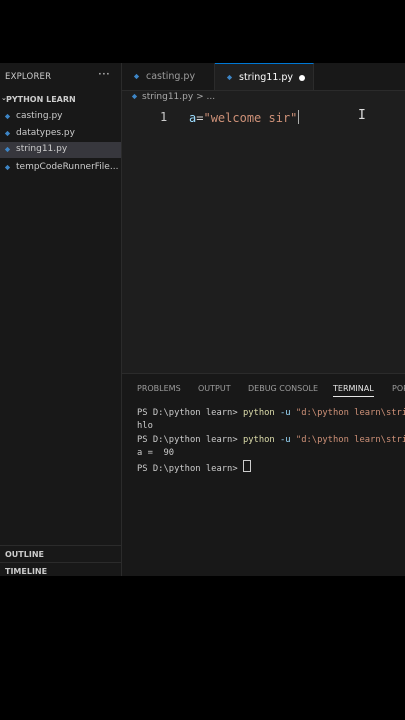  What do you see at coordinates (250, 118) in the screenshot?
I see `code-string: "welcome sir"` at bounding box center [250, 118].